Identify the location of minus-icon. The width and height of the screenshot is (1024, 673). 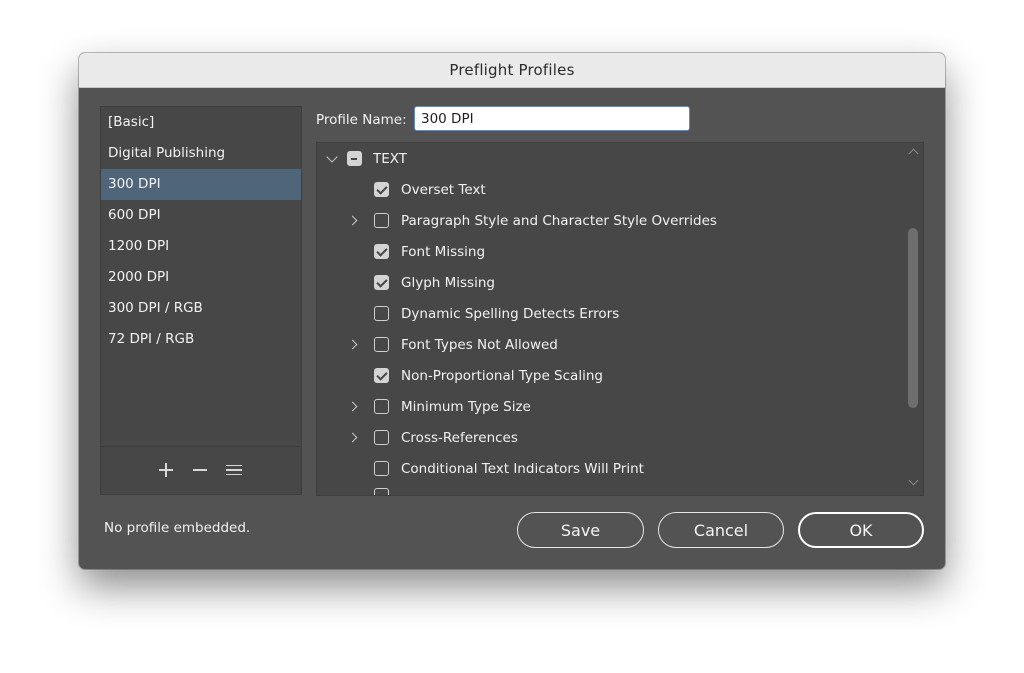
(200, 470).